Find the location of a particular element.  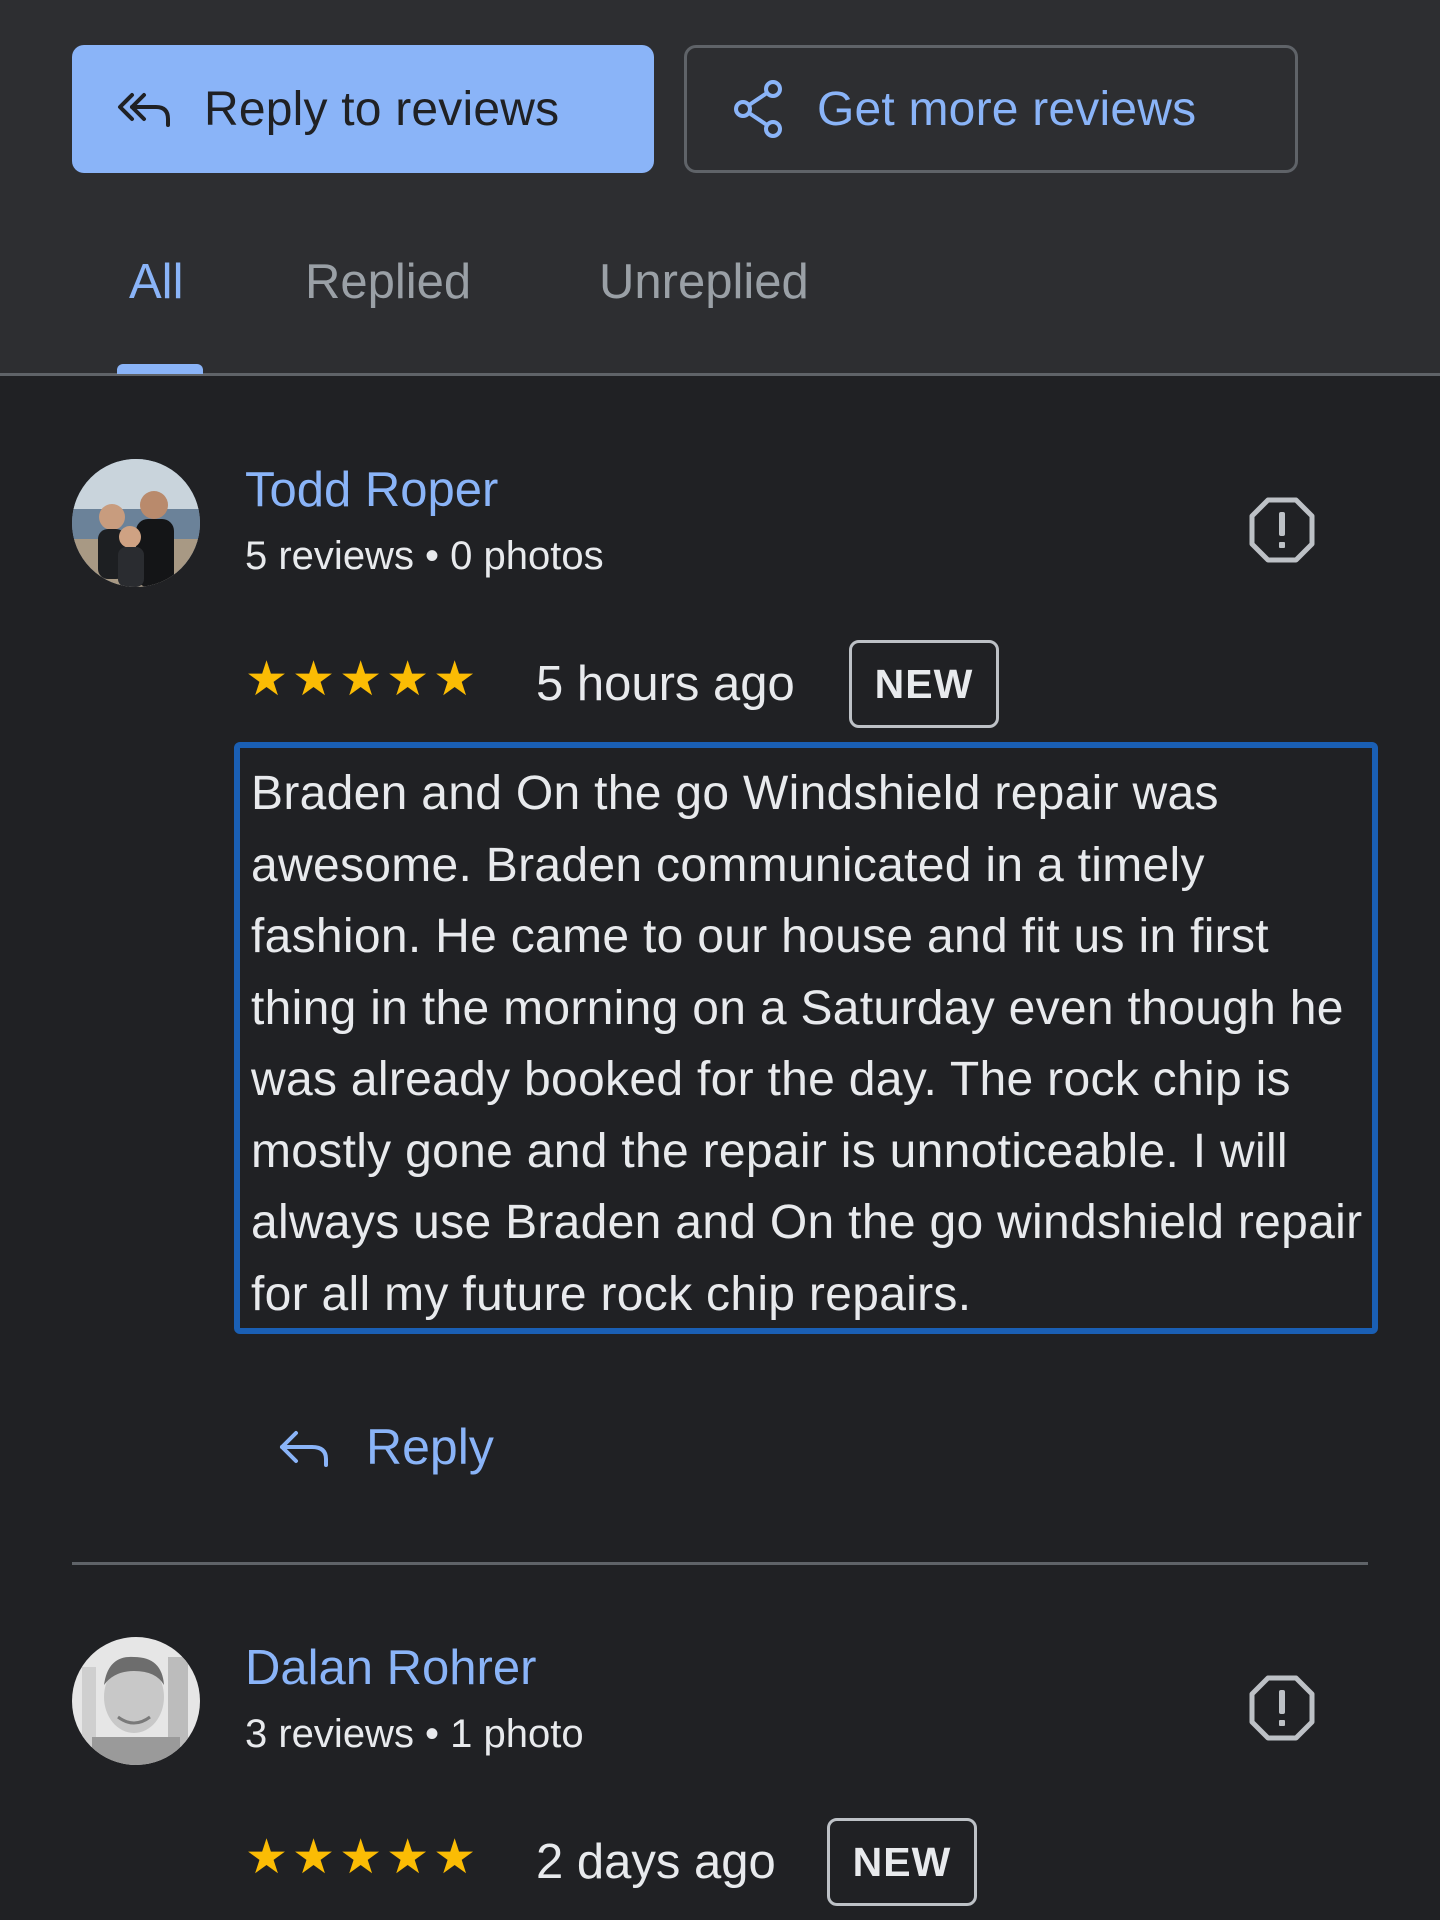

get-more-reviews-label: Get more reviews is located at coordinates (1007, 109).